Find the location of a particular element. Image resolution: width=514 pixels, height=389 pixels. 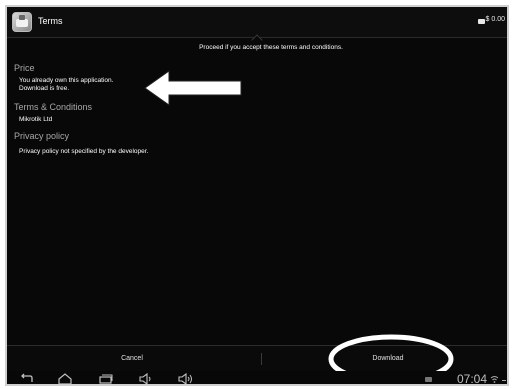

price-line-1: You already own this application. is located at coordinates (66, 80).